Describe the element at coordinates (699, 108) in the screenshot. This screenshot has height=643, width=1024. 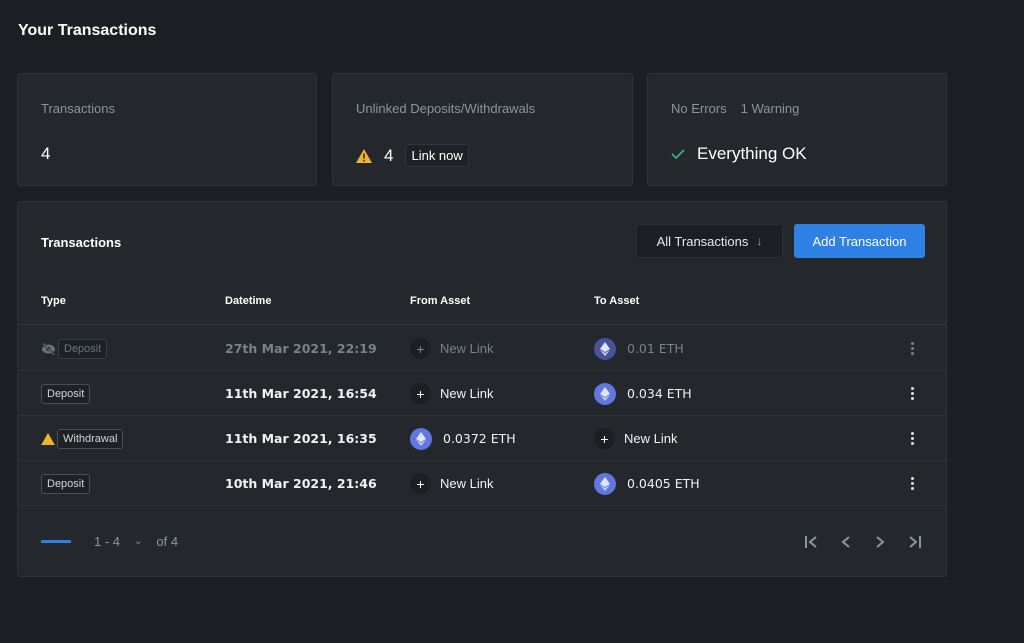
I see `errors-label: No Errors` at that location.